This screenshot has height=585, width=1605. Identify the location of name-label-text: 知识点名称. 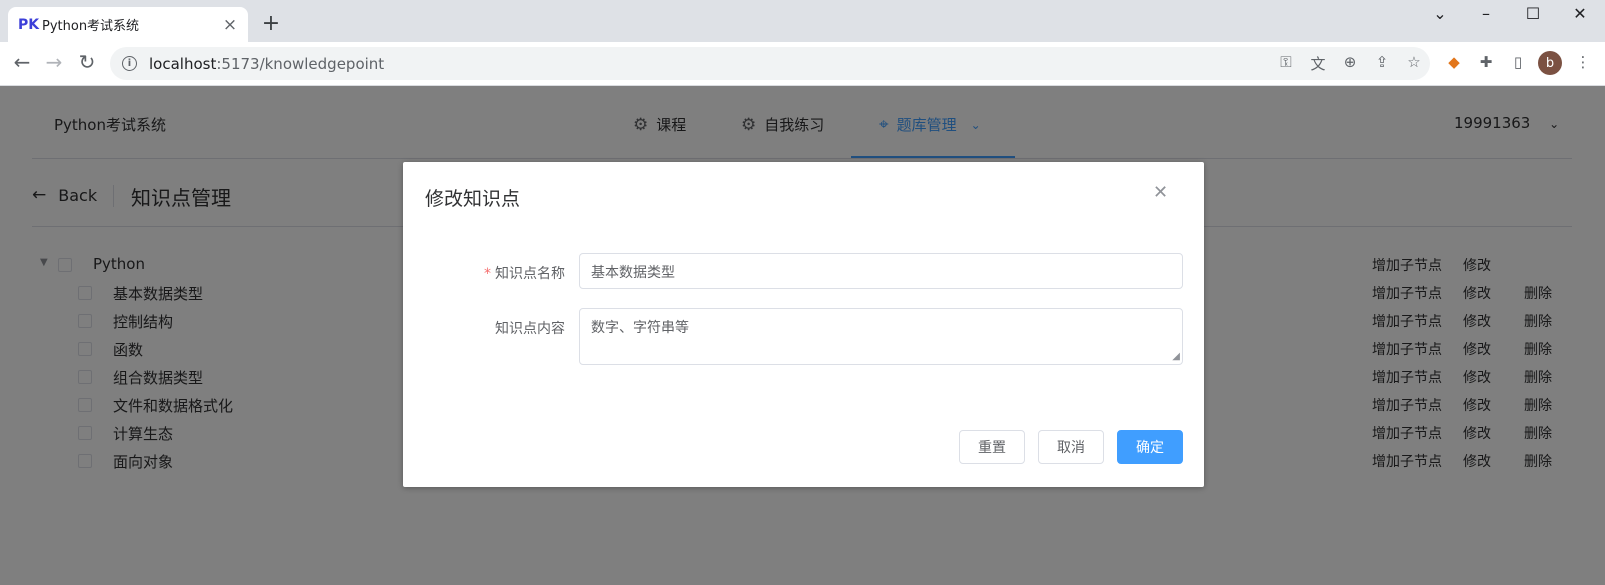
(530, 274).